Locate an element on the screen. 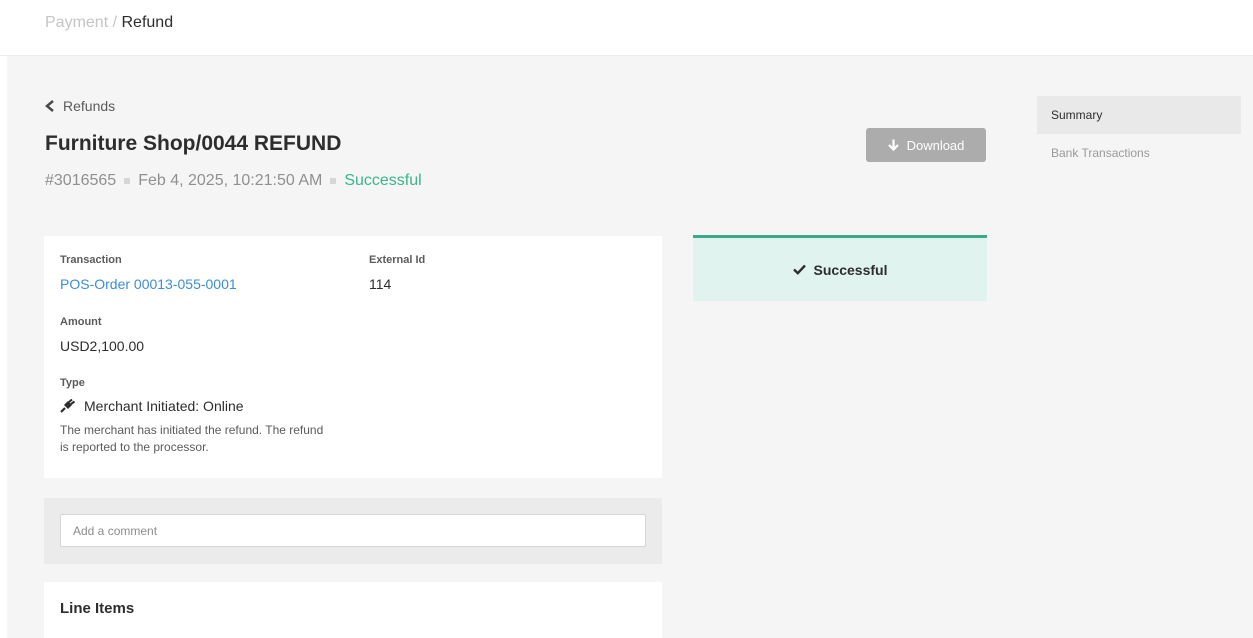 Image resolution: width=1253 pixels, height=638 pixels. page-title: Furniture Shop/0044 REFUND is located at coordinates (193, 143).